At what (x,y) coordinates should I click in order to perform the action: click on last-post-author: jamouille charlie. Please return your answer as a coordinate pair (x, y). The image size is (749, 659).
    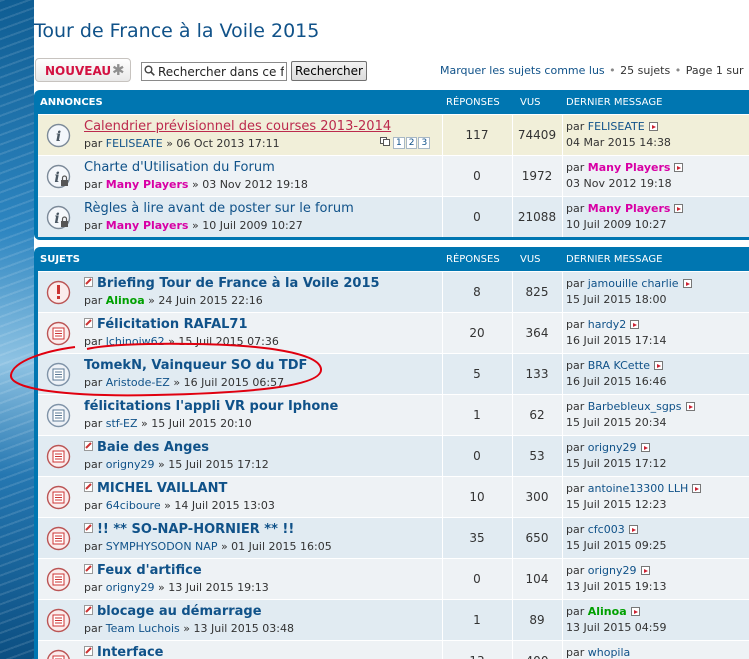
    Looking at the image, I should click on (633, 283).